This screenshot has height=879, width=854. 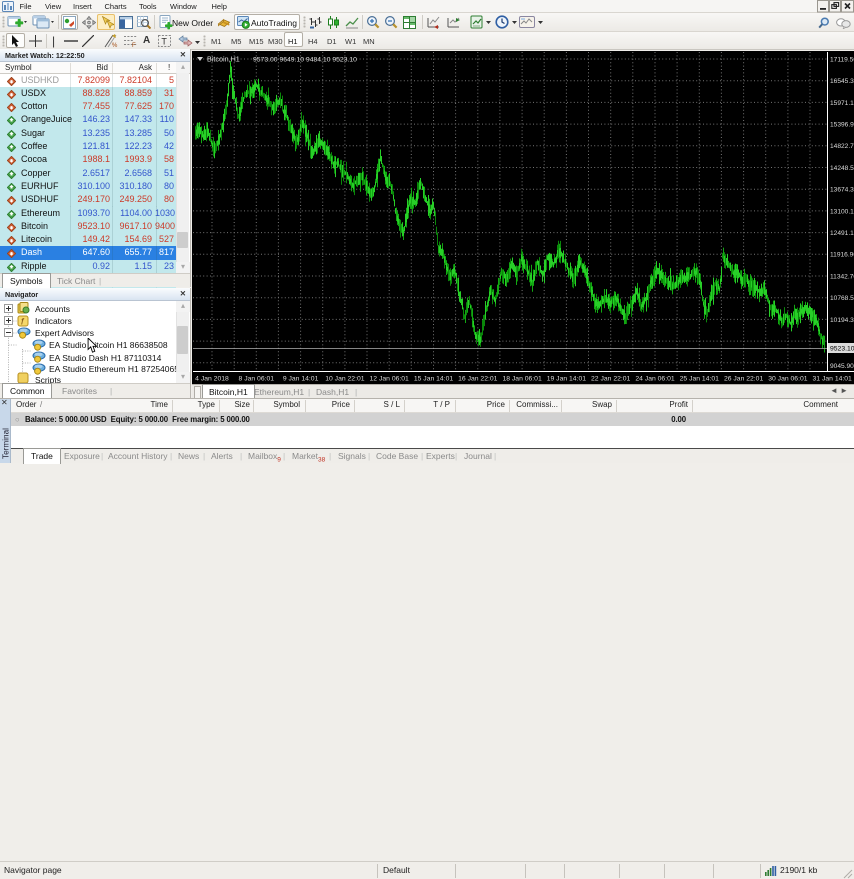 What do you see at coordinates (478, 379) in the screenshot?
I see `svg-text: 16 Jan 22:01` at bounding box center [478, 379].